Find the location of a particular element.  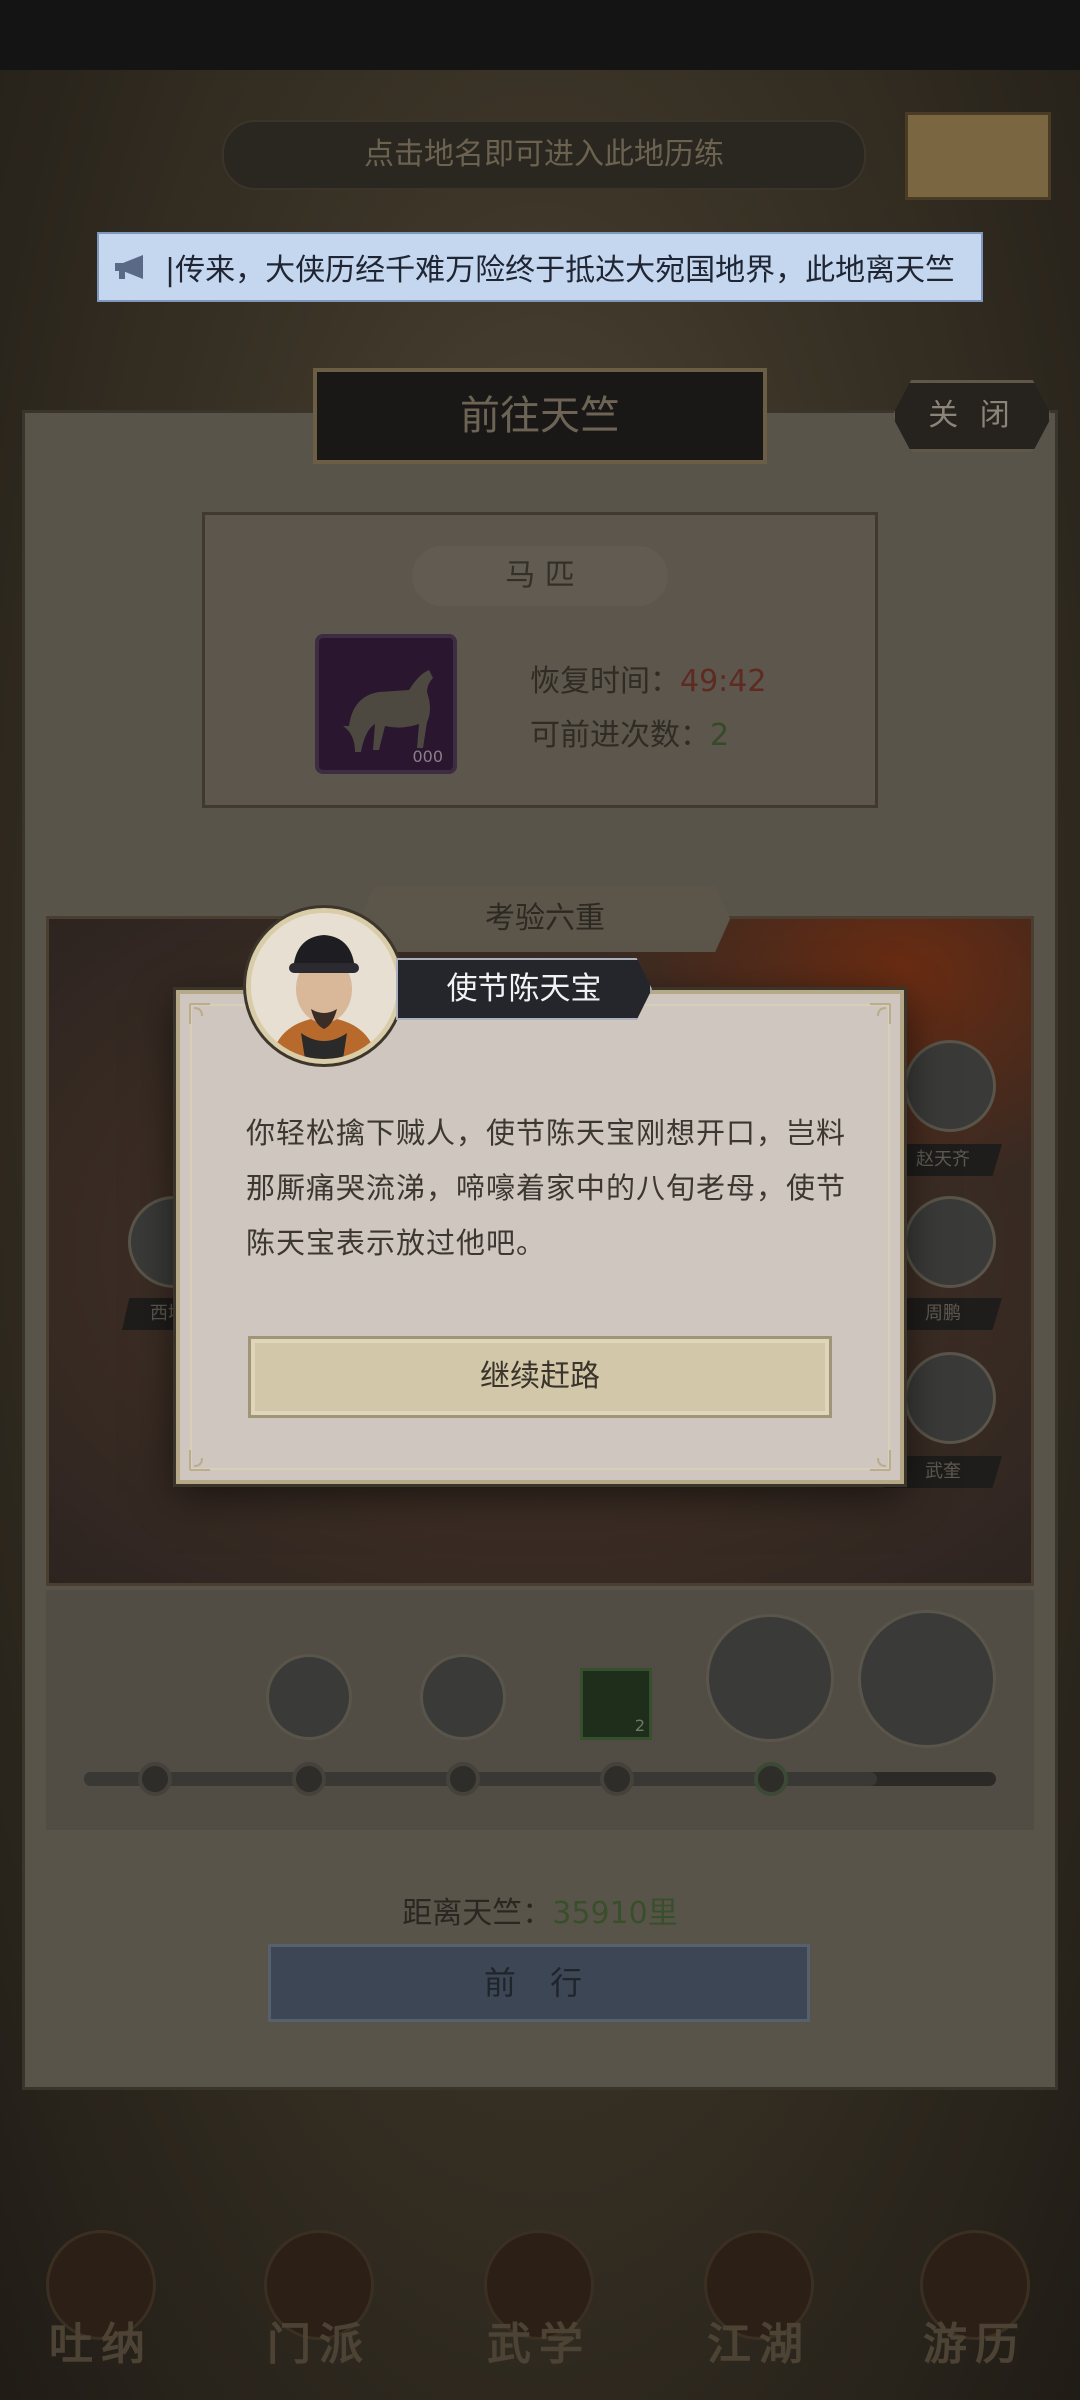

speaker-portrait is located at coordinates (324, 986).